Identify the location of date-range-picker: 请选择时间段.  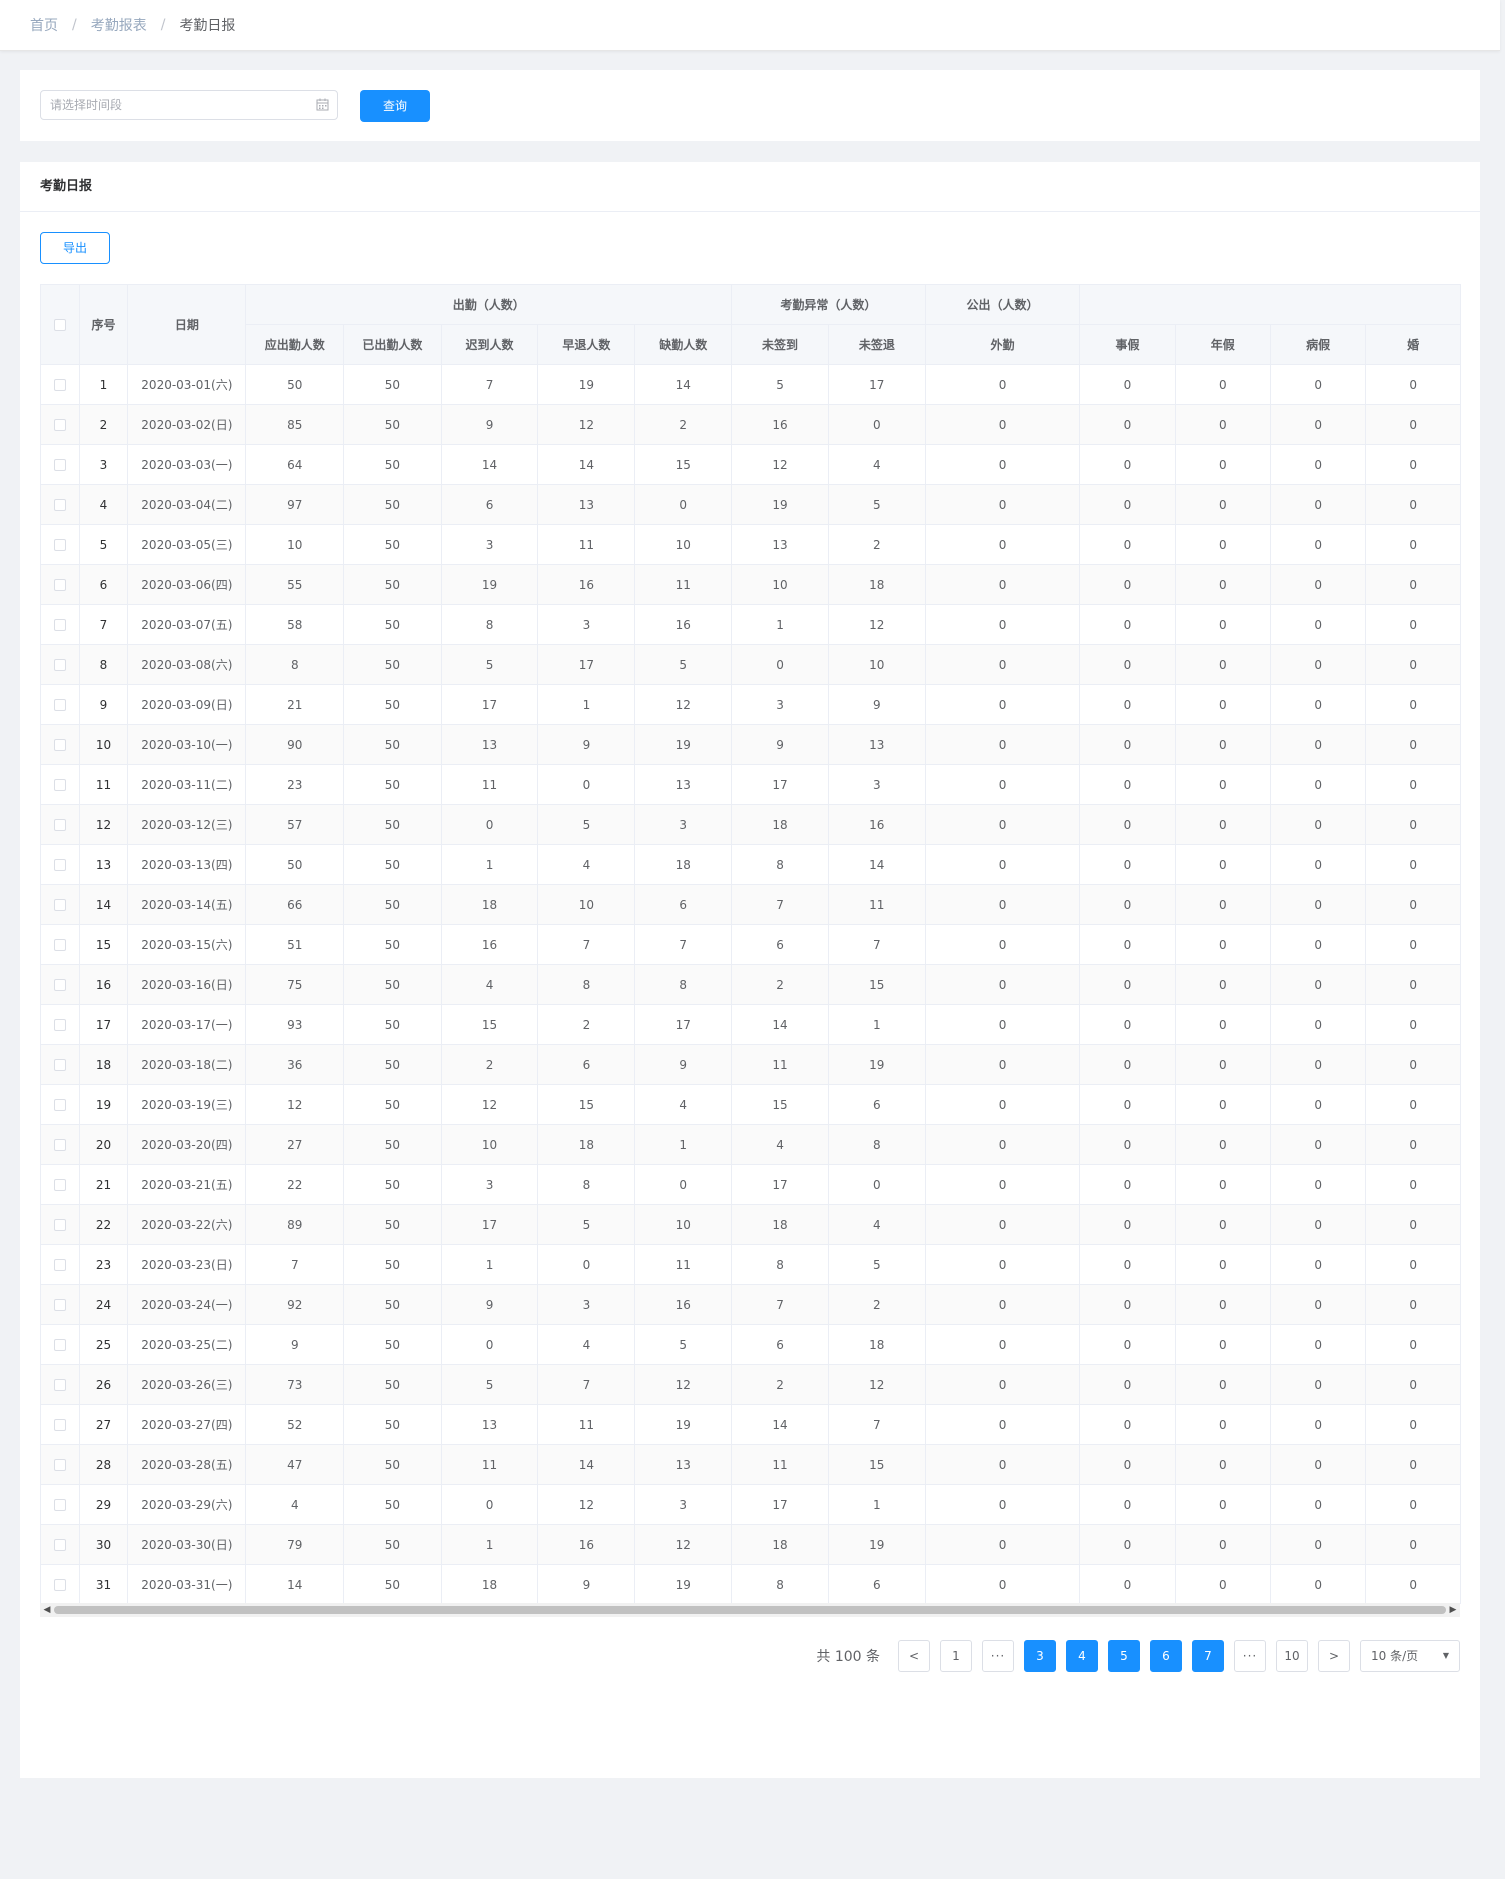
(189, 105).